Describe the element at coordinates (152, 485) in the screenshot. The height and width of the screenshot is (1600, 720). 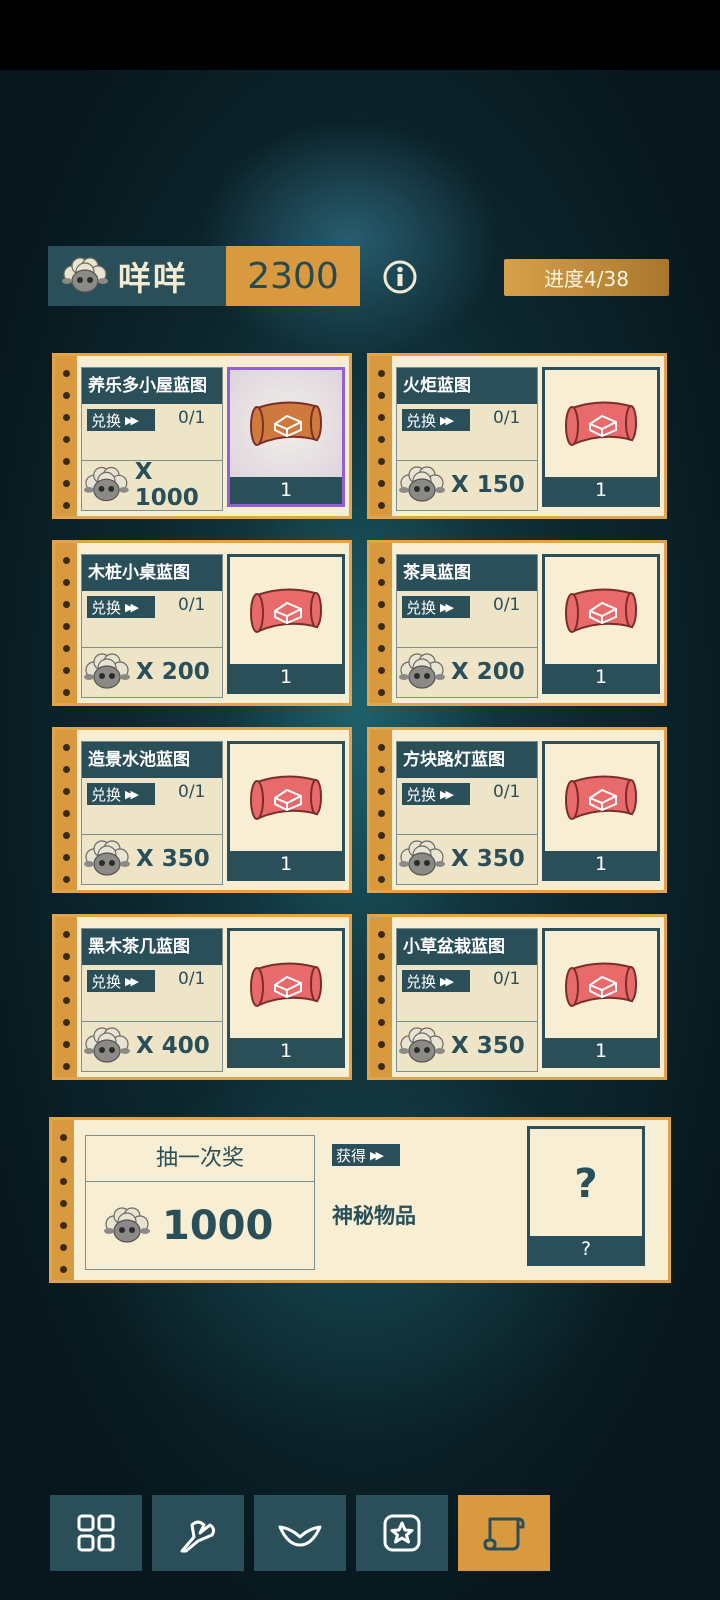
I see `item-price: X 1000` at that location.